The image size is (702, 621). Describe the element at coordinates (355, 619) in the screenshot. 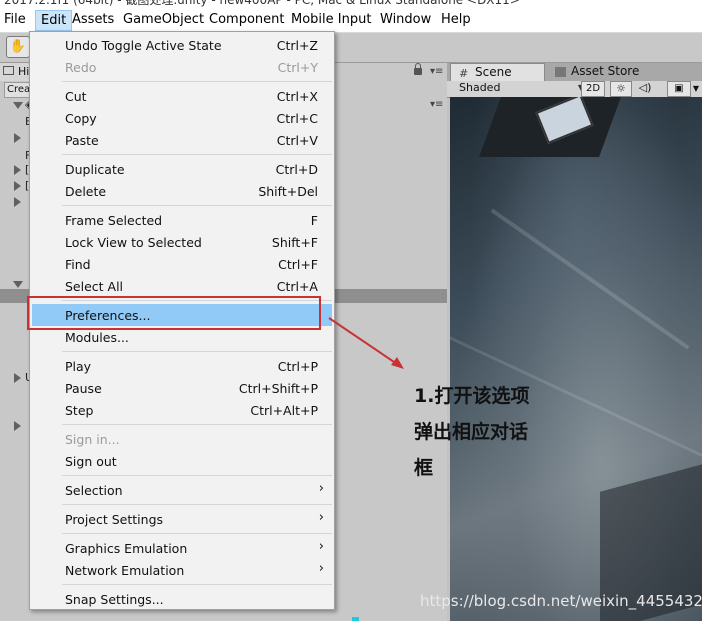

I see `cyan-mark` at that location.